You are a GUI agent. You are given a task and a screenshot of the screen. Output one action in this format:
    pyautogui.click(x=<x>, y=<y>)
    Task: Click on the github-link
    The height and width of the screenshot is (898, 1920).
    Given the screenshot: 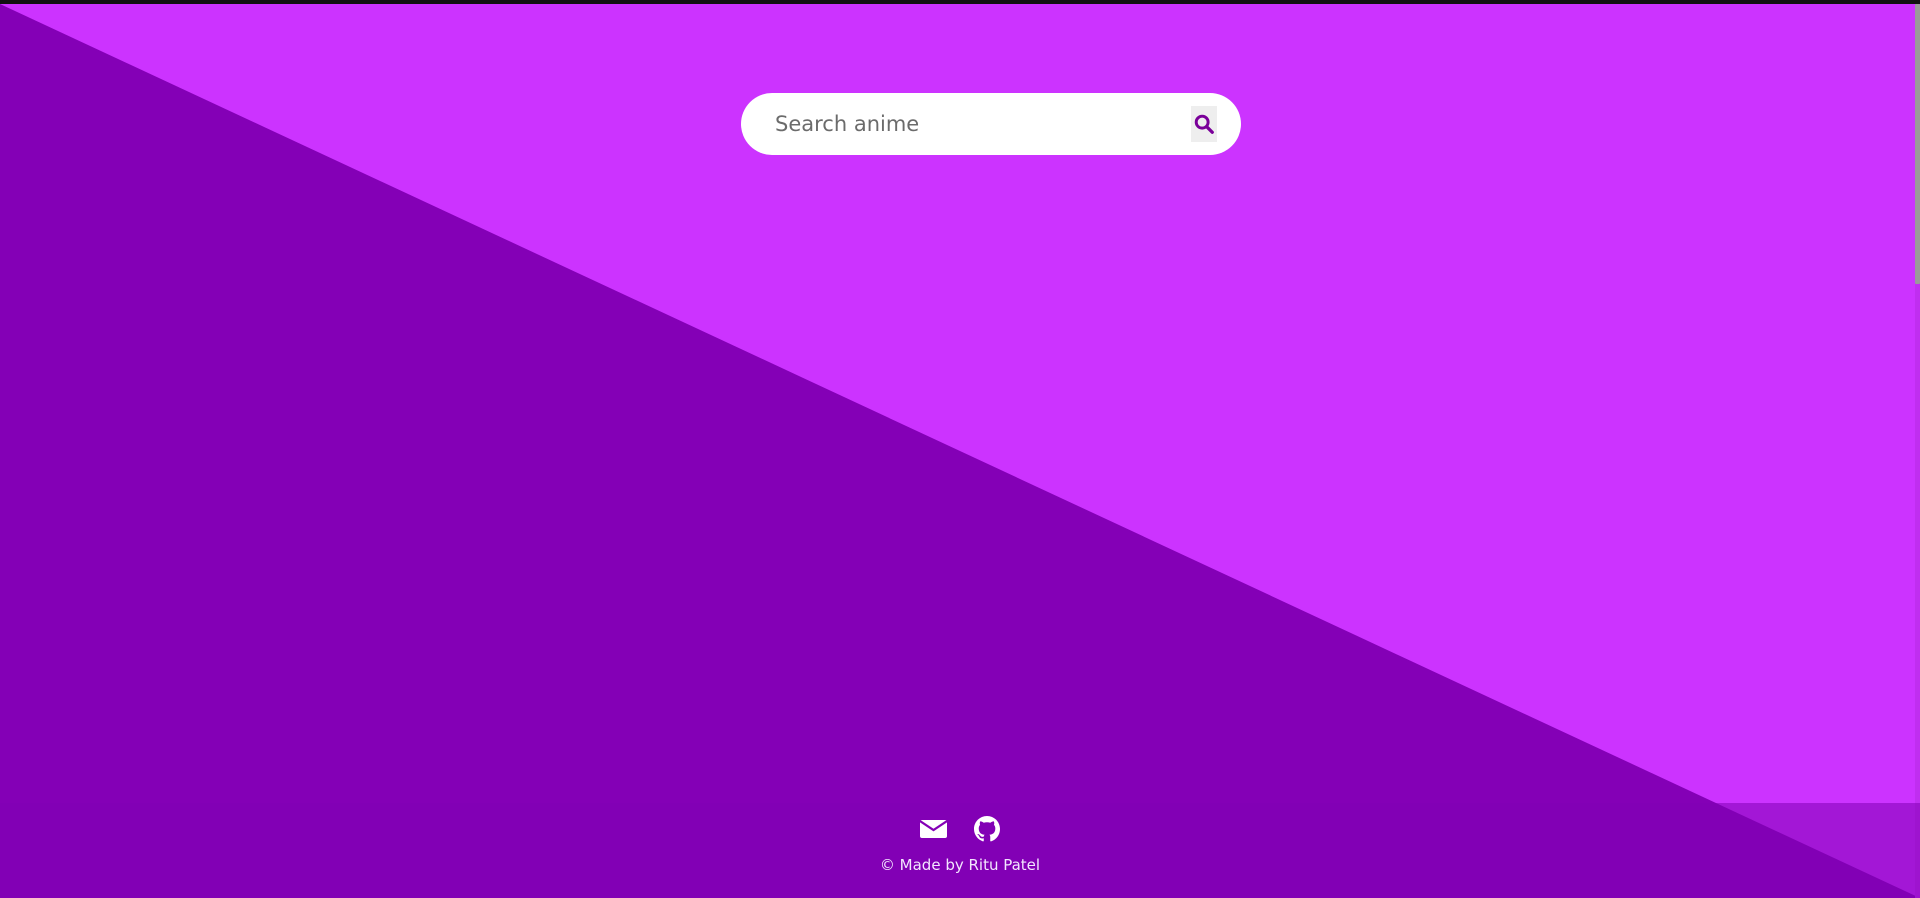 What is the action you would take?
    pyautogui.click(x=986, y=828)
    